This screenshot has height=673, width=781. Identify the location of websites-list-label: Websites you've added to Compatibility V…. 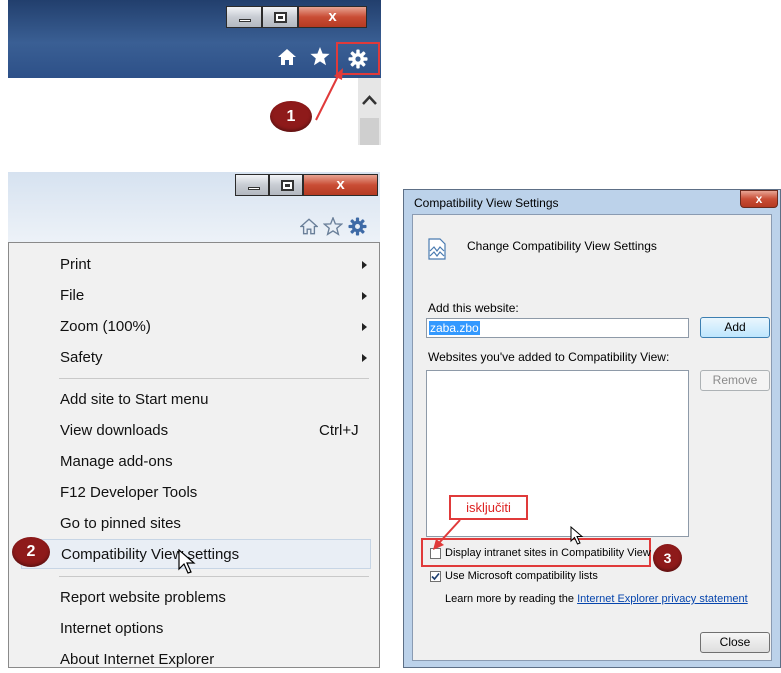
(549, 357).